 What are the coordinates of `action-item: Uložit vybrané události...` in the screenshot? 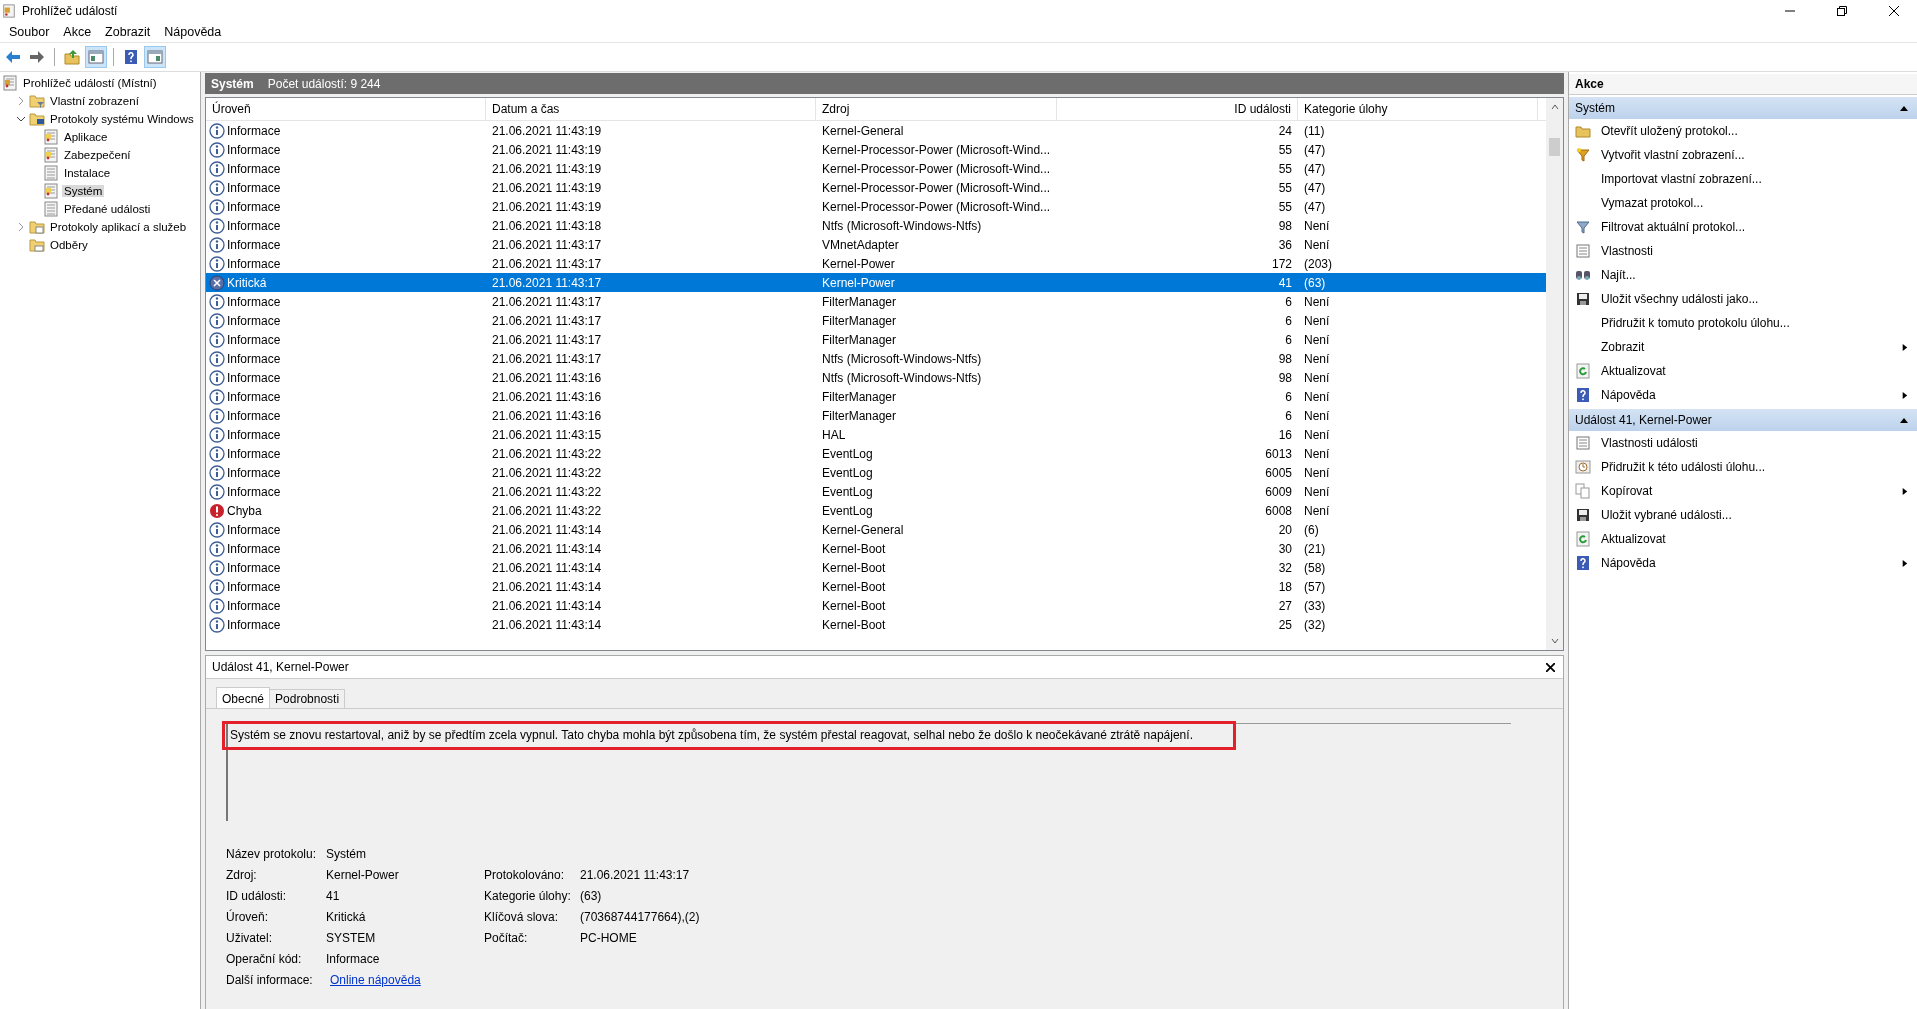 It's located at (1743, 515).